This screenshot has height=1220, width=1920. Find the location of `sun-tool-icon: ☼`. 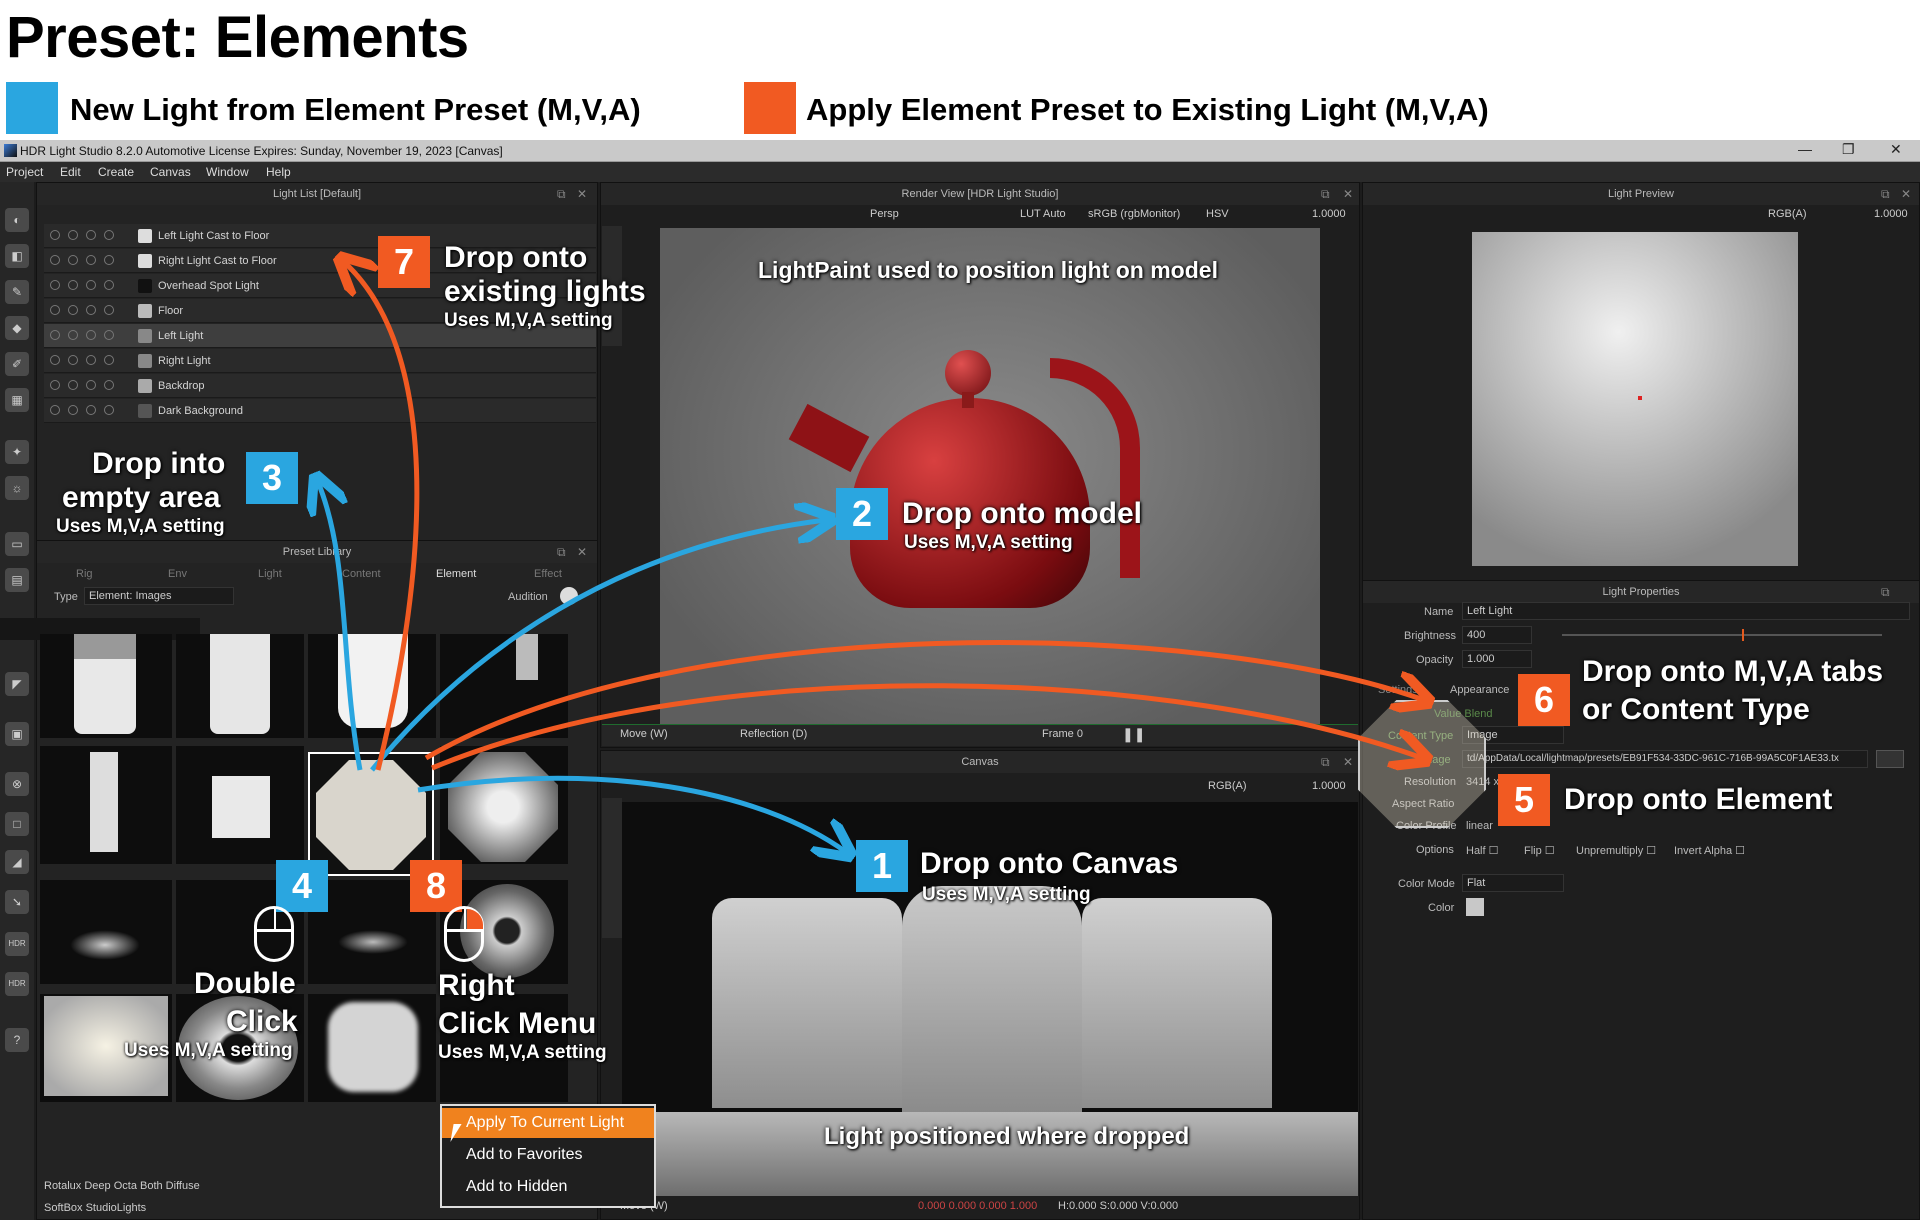

sun-tool-icon: ☼ is located at coordinates (17, 488).